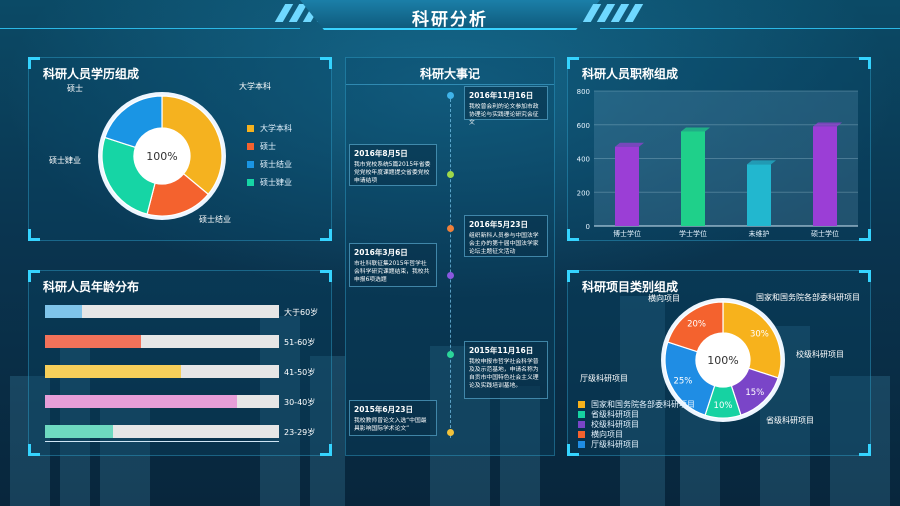 This screenshot has height=506, width=900. What do you see at coordinates (588, 227) in the screenshot?
I see `titles-ytick: 0` at bounding box center [588, 227].